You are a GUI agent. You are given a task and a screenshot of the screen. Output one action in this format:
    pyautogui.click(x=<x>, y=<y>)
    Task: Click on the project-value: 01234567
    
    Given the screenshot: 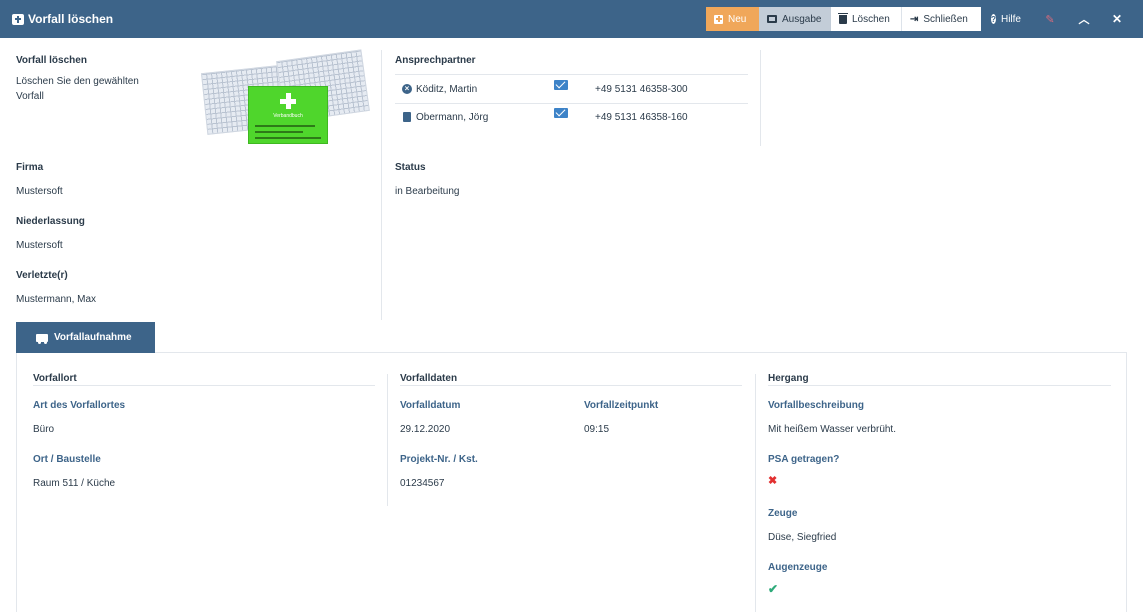 What is the action you would take?
    pyautogui.click(x=422, y=483)
    